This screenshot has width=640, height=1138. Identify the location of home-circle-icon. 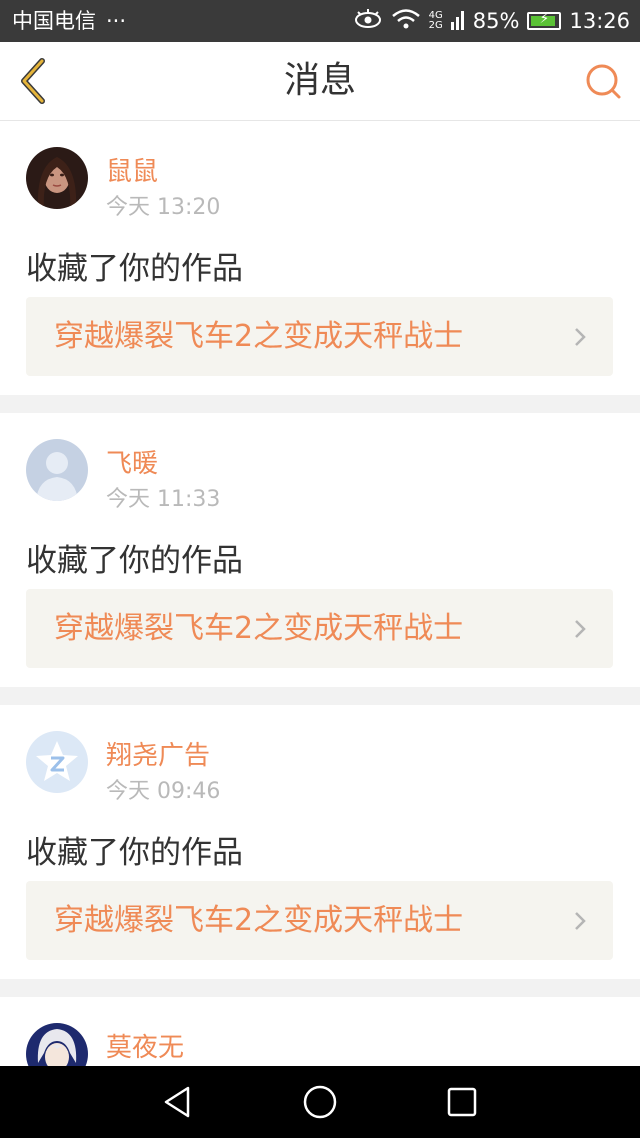
(320, 1102).